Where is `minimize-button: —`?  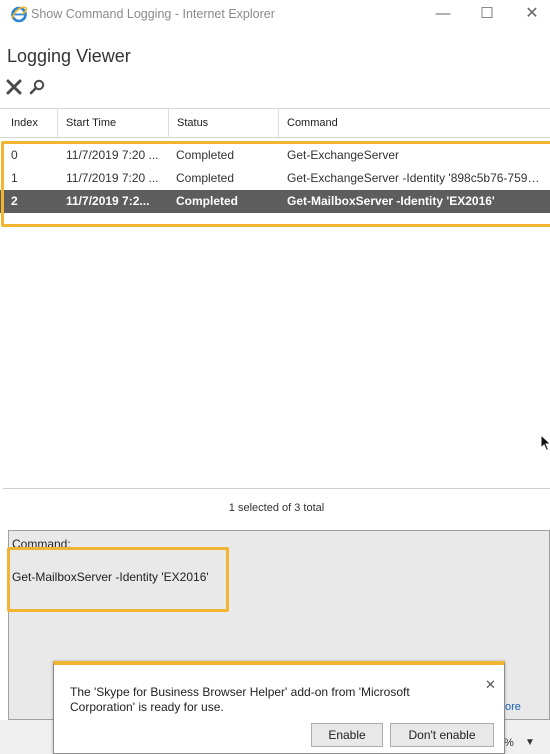
minimize-button: — is located at coordinates (443, 14).